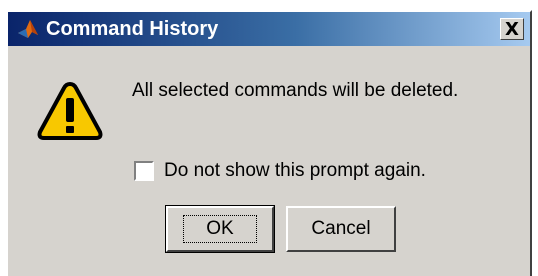 This screenshot has width=538, height=276. I want to click on cancel-button: Cancel, so click(341, 229).